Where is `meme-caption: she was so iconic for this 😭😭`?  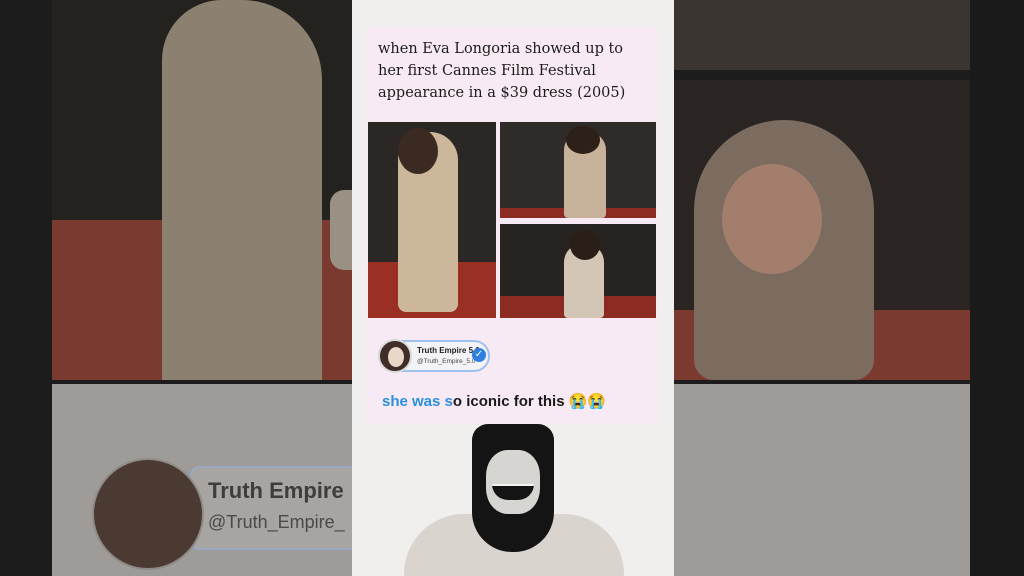
meme-caption: she was so iconic for this 😭😭 is located at coordinates (494, 401).